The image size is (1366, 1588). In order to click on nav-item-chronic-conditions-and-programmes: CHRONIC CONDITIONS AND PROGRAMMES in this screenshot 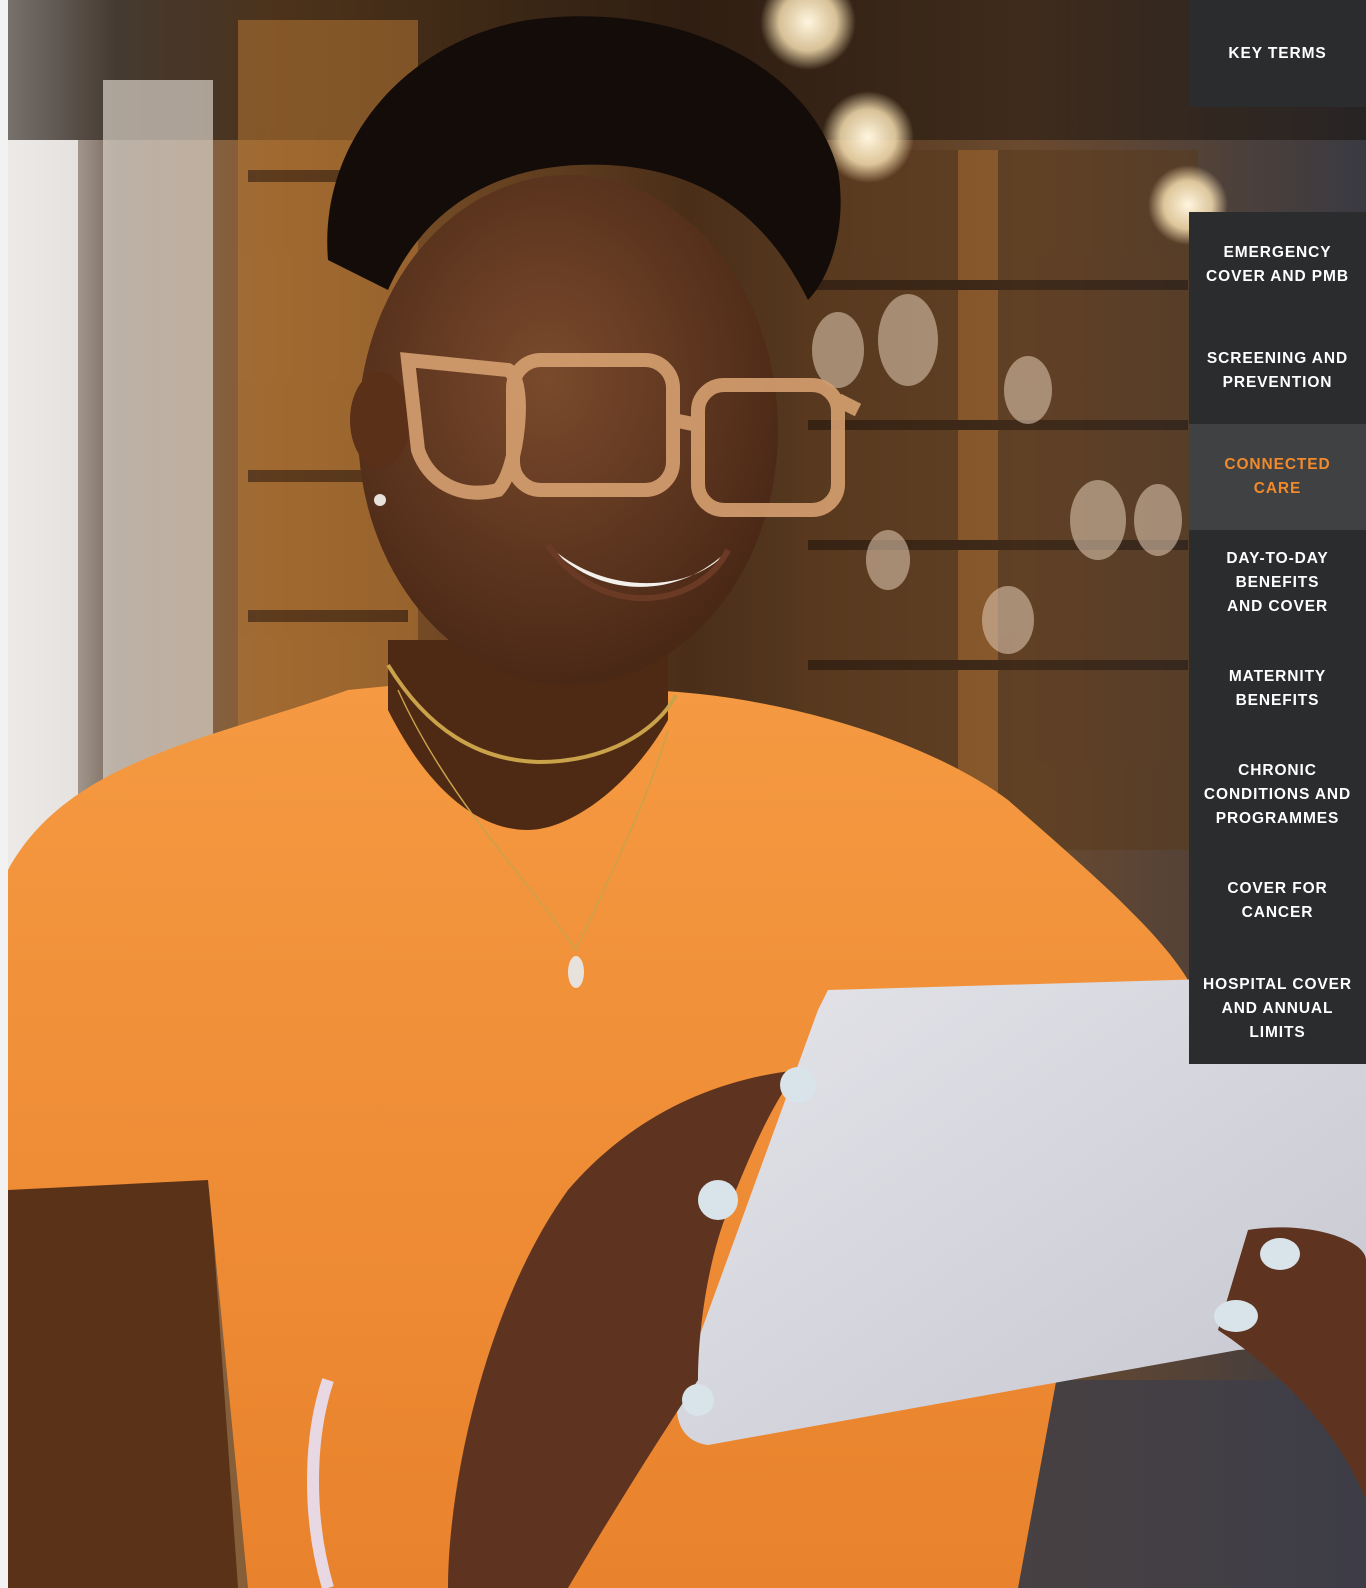, I will do `click(1277, 795)`.